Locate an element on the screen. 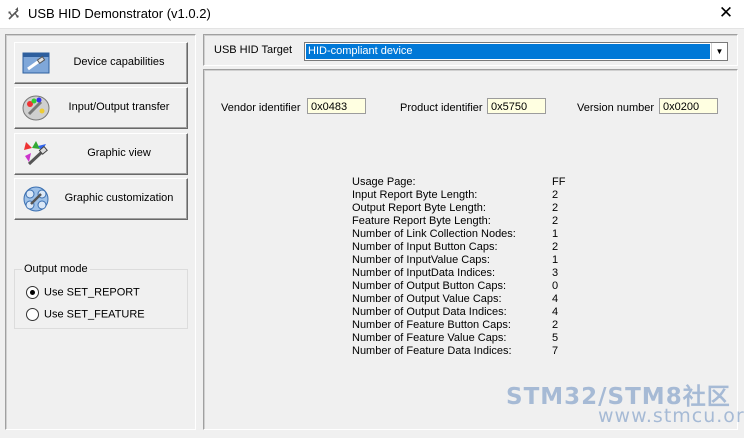  version-number-label: Version number is located at coordinates (616, 108).